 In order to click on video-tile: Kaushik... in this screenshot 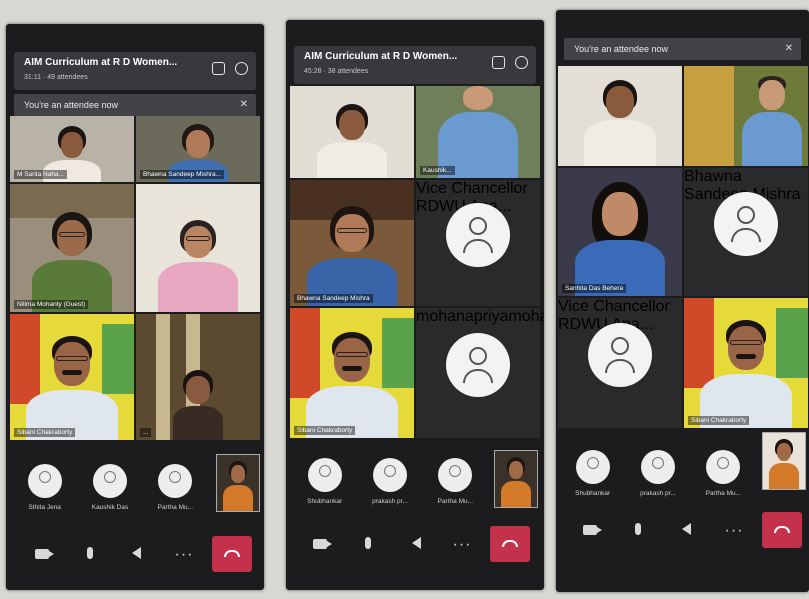, I will do `click(478, 132)`.